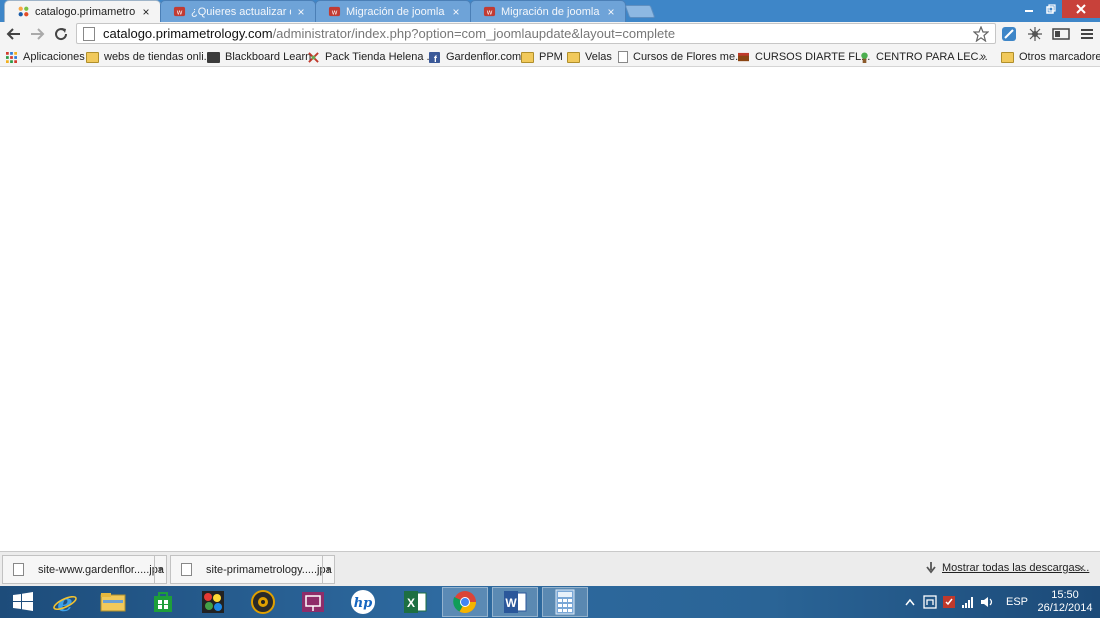 The height and width of the screenshot is (618, 1100). I want to click on file-explorer-icon, so click(113, 602).